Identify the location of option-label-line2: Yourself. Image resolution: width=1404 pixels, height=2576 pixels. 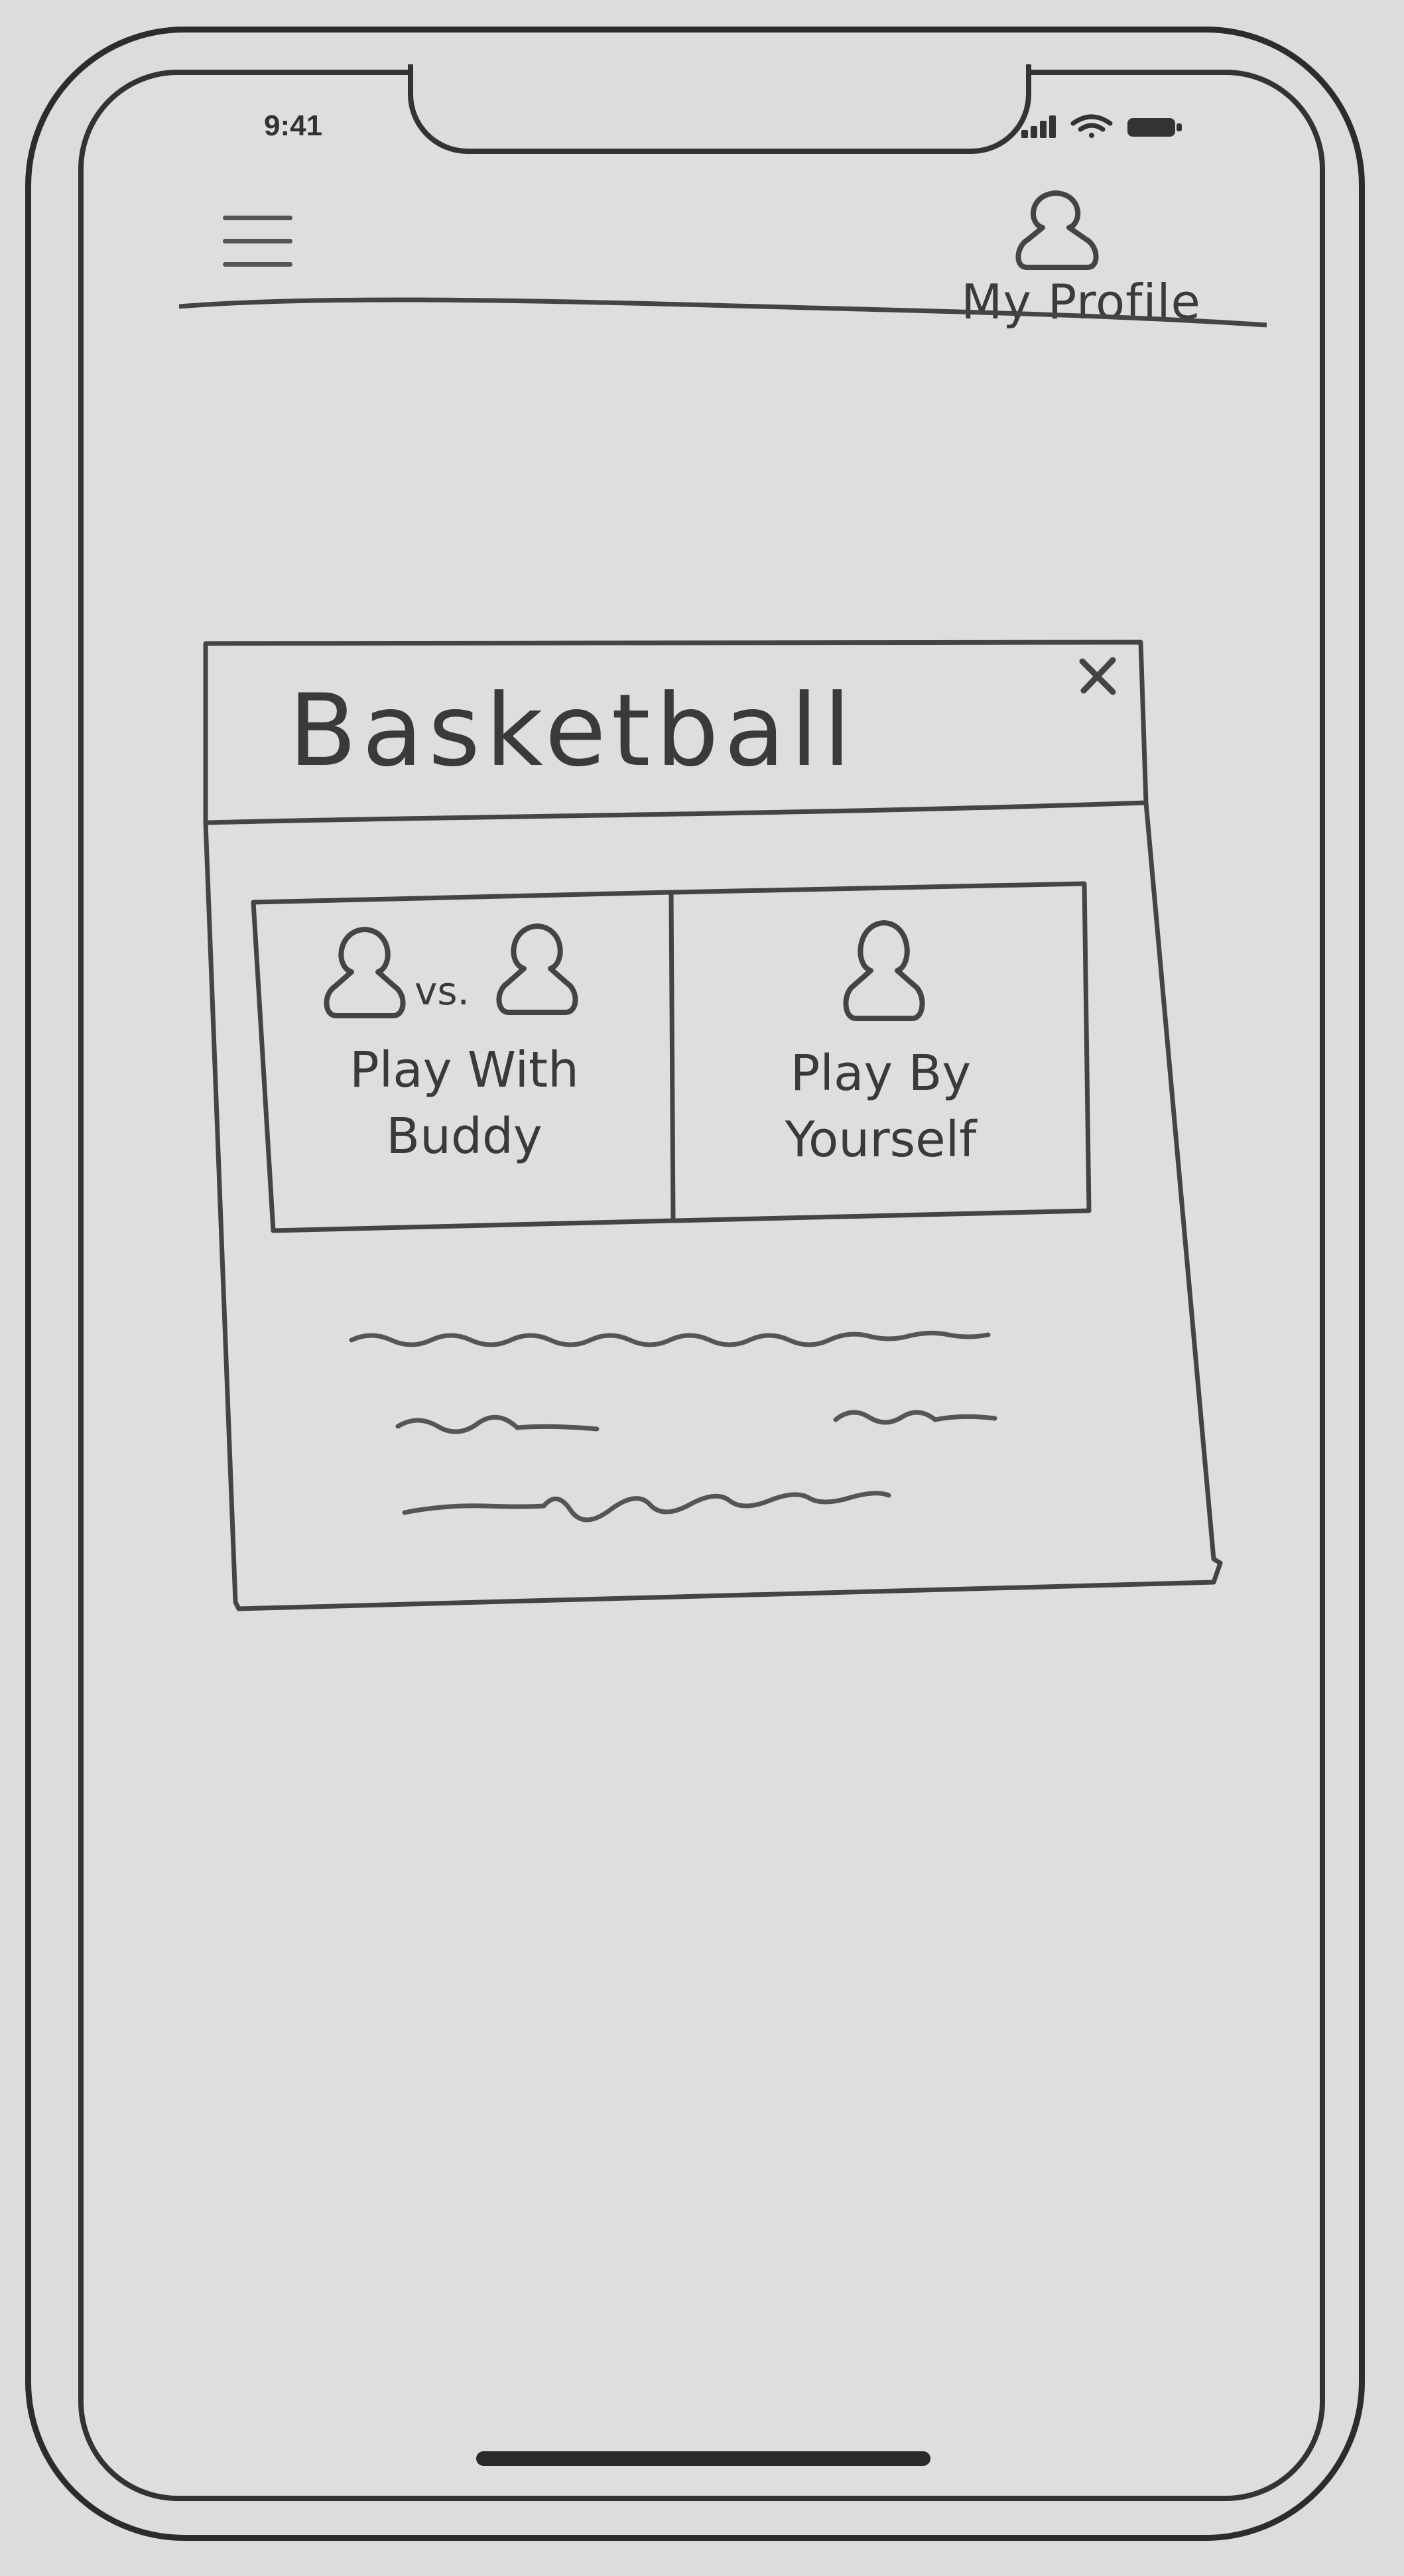
(881, 1139).